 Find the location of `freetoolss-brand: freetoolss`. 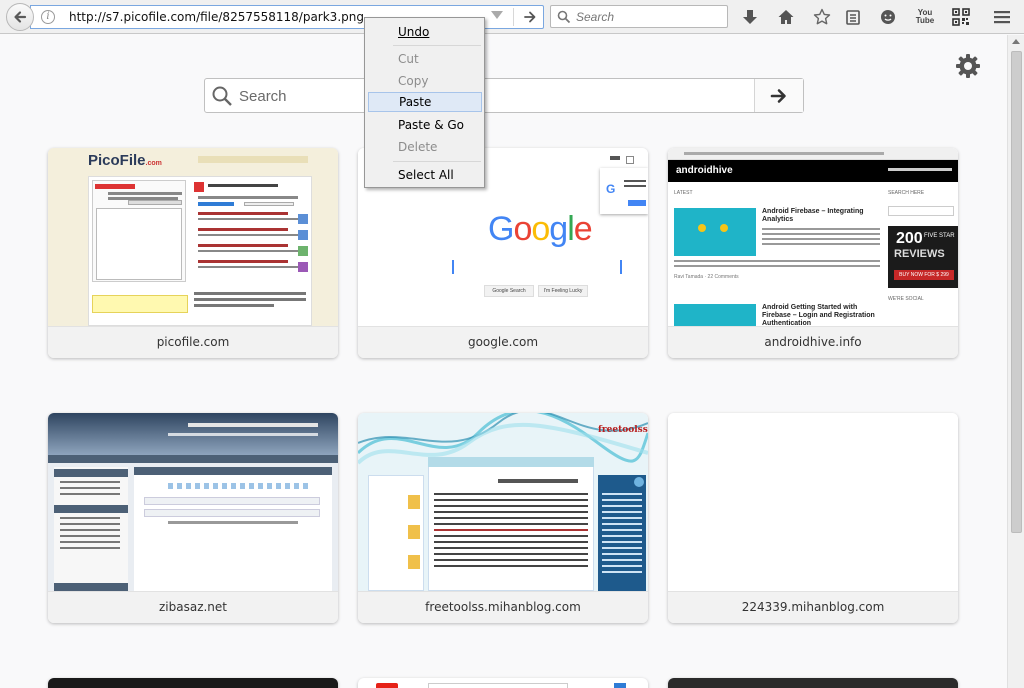

freetoolss-brand: freetoolss is located at coordinates (623, 430).